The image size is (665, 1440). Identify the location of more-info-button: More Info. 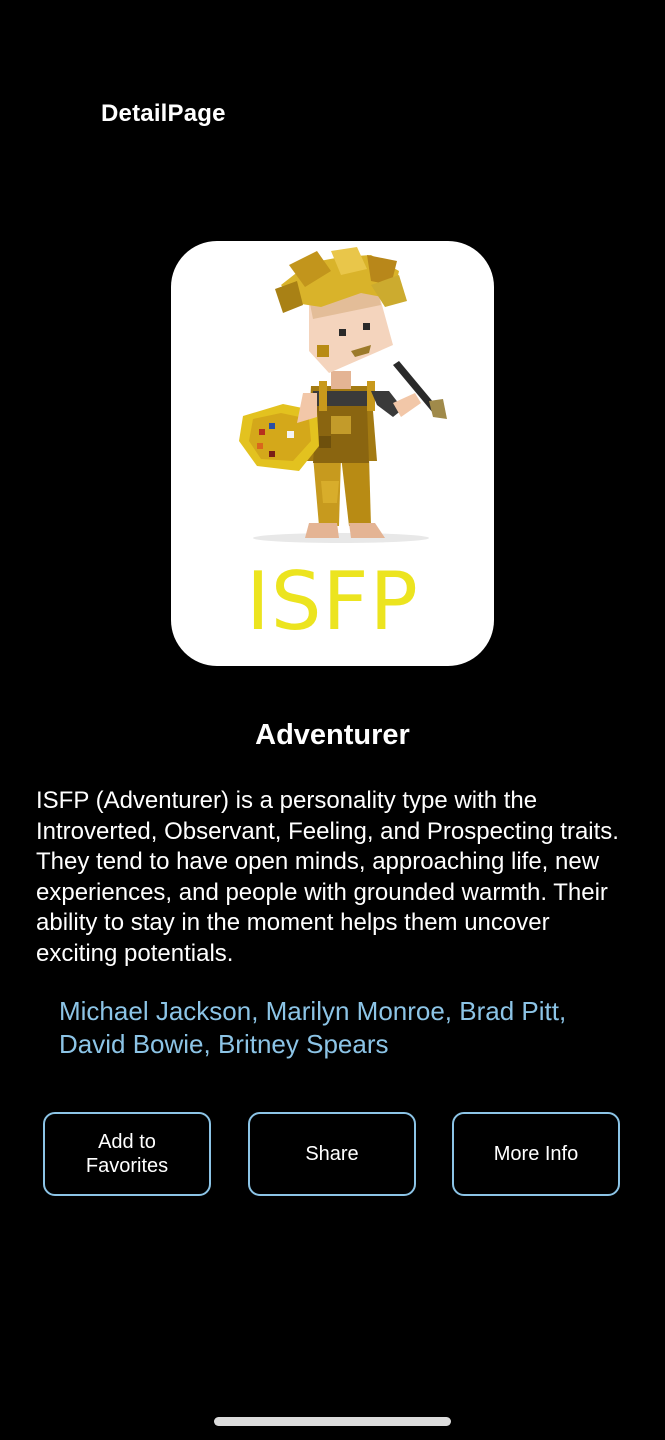
(536, 1154).